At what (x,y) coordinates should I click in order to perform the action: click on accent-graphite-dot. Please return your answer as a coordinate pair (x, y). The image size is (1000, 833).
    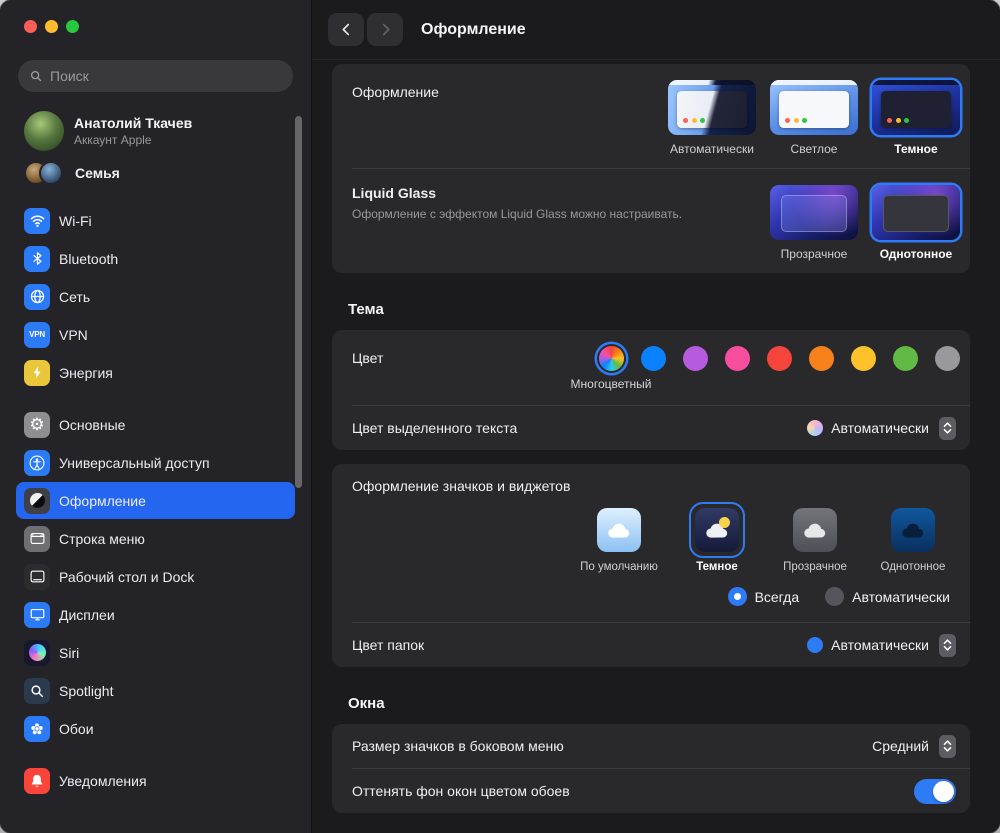
    Looking at the image, I should click on (947, 358).